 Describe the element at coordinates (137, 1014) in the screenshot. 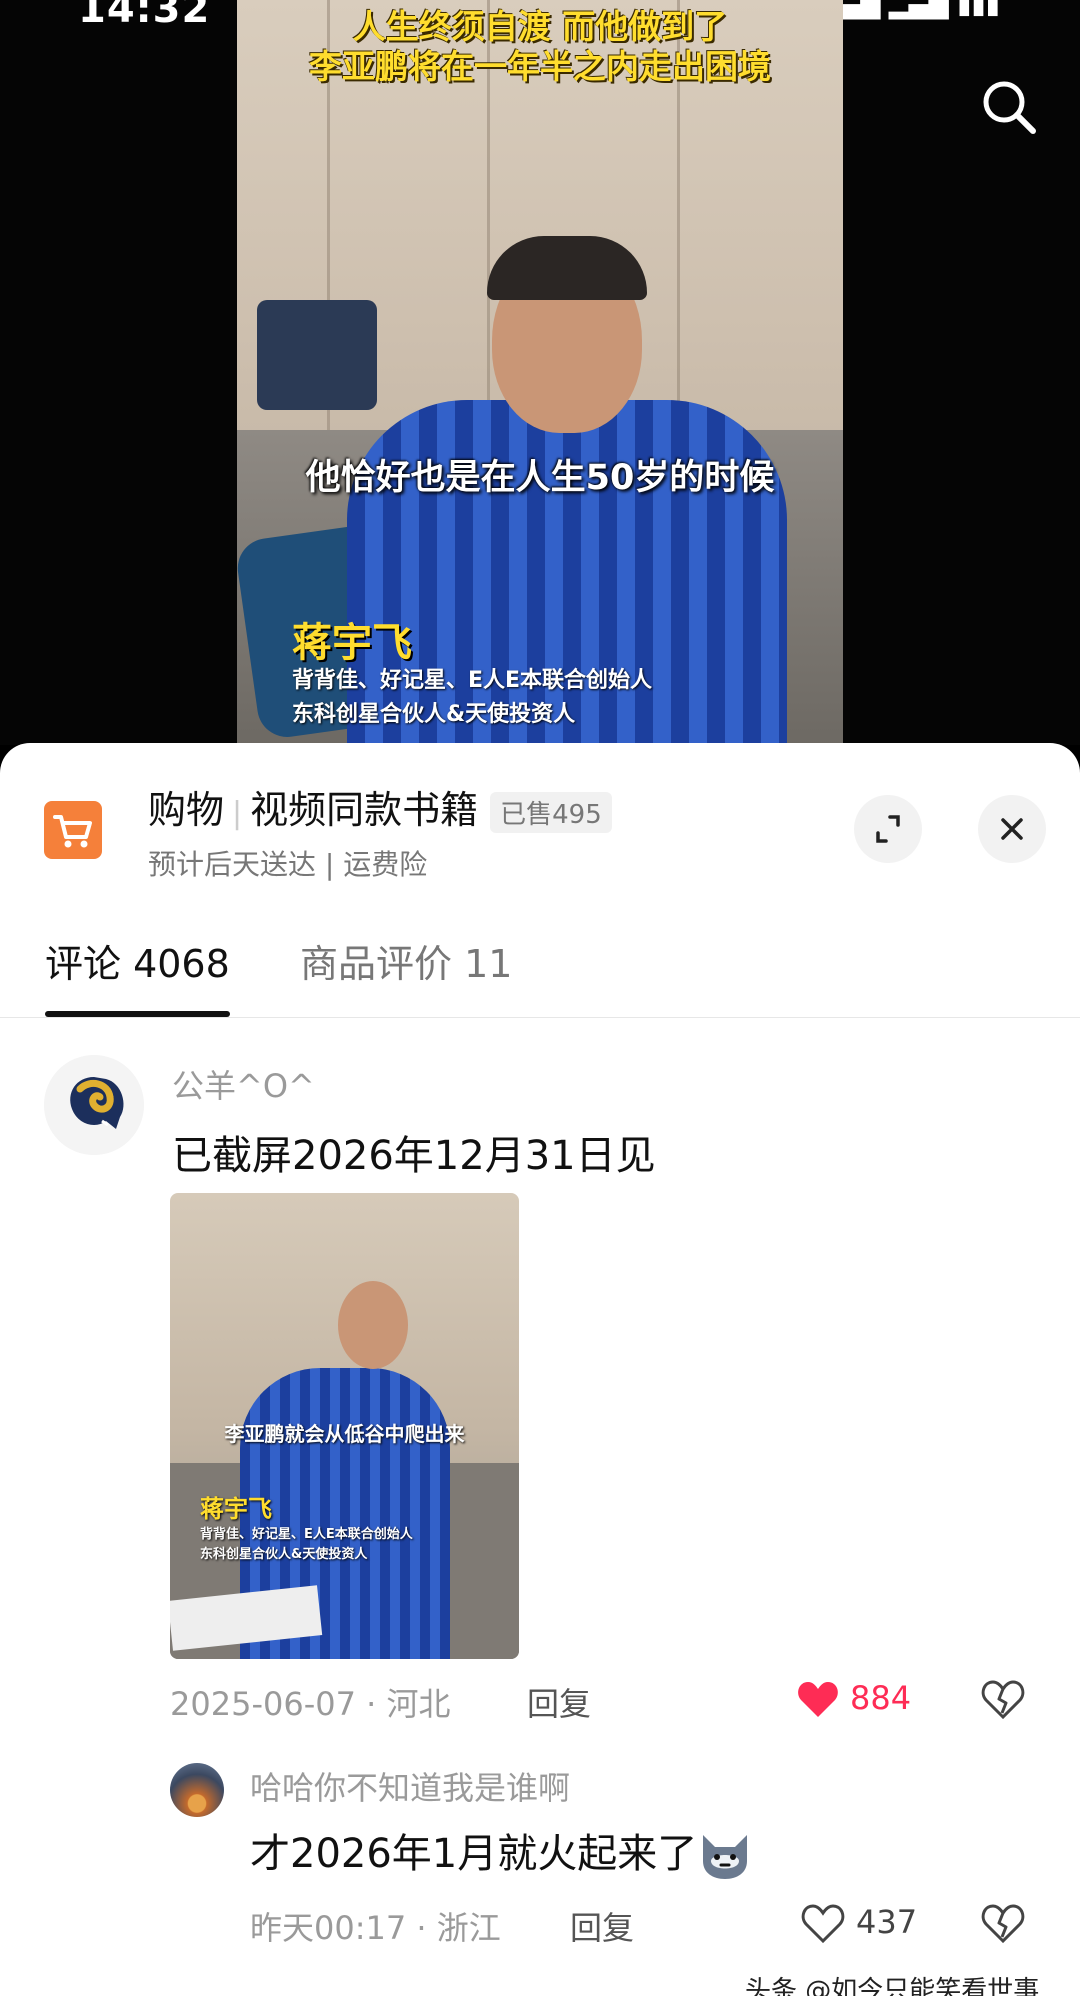

I see `active-tab-indicator` at that location.